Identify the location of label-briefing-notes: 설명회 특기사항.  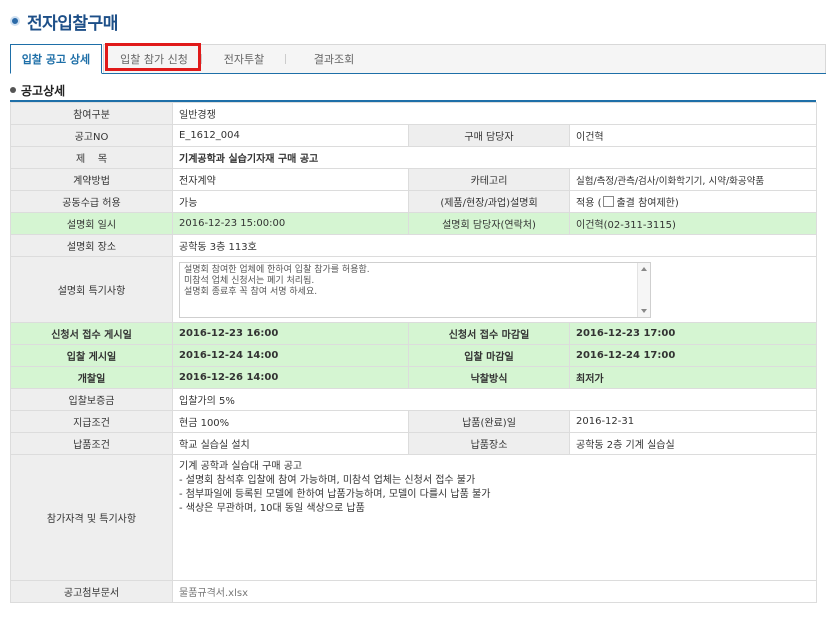
(91, 289).